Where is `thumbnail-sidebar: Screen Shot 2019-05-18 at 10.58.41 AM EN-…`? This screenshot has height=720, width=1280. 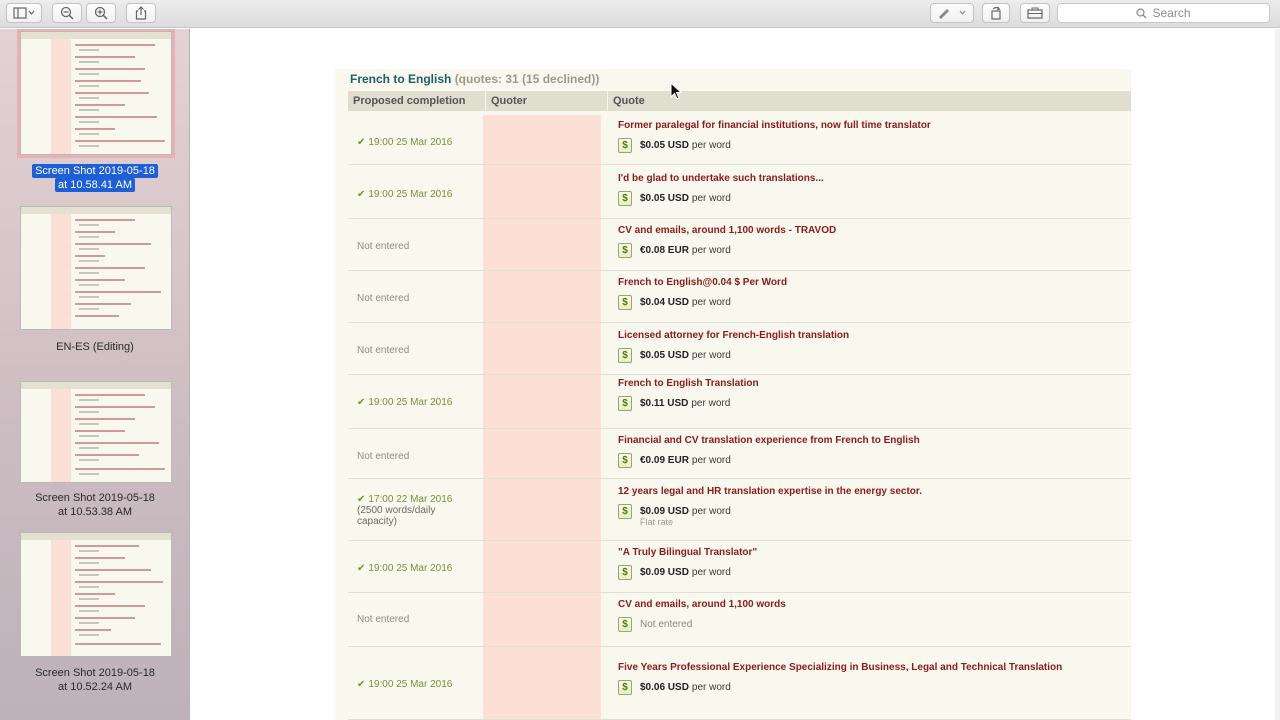 thumbnail-sidebar: Screen Shot 2019-05-18 at 10.58.41 AM EN-… is located at coordinates (95, 374).